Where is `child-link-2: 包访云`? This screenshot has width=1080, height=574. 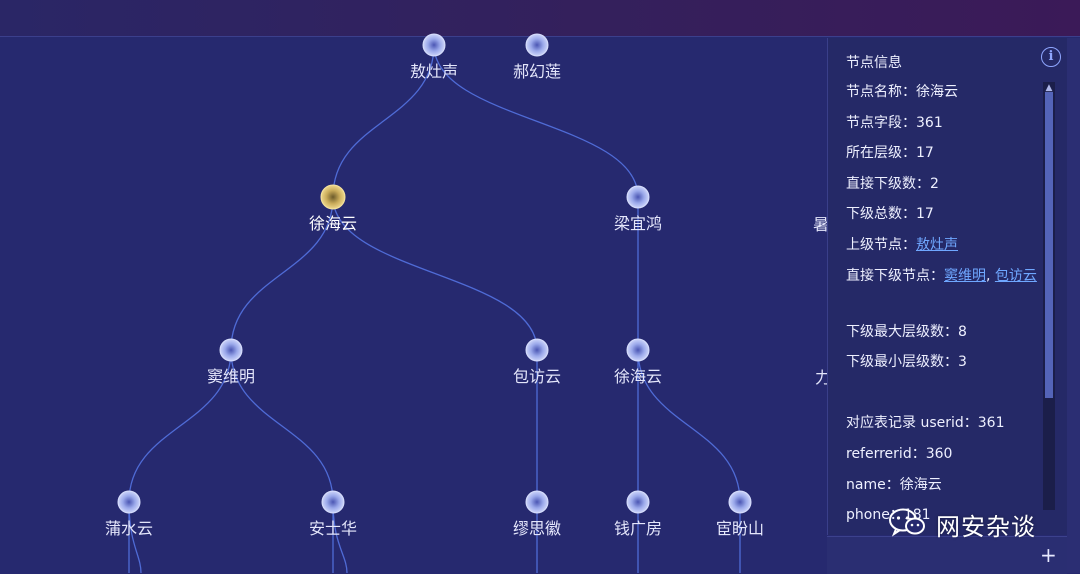
child-link-2: 包访云 is located at coordinates (1016, 276).